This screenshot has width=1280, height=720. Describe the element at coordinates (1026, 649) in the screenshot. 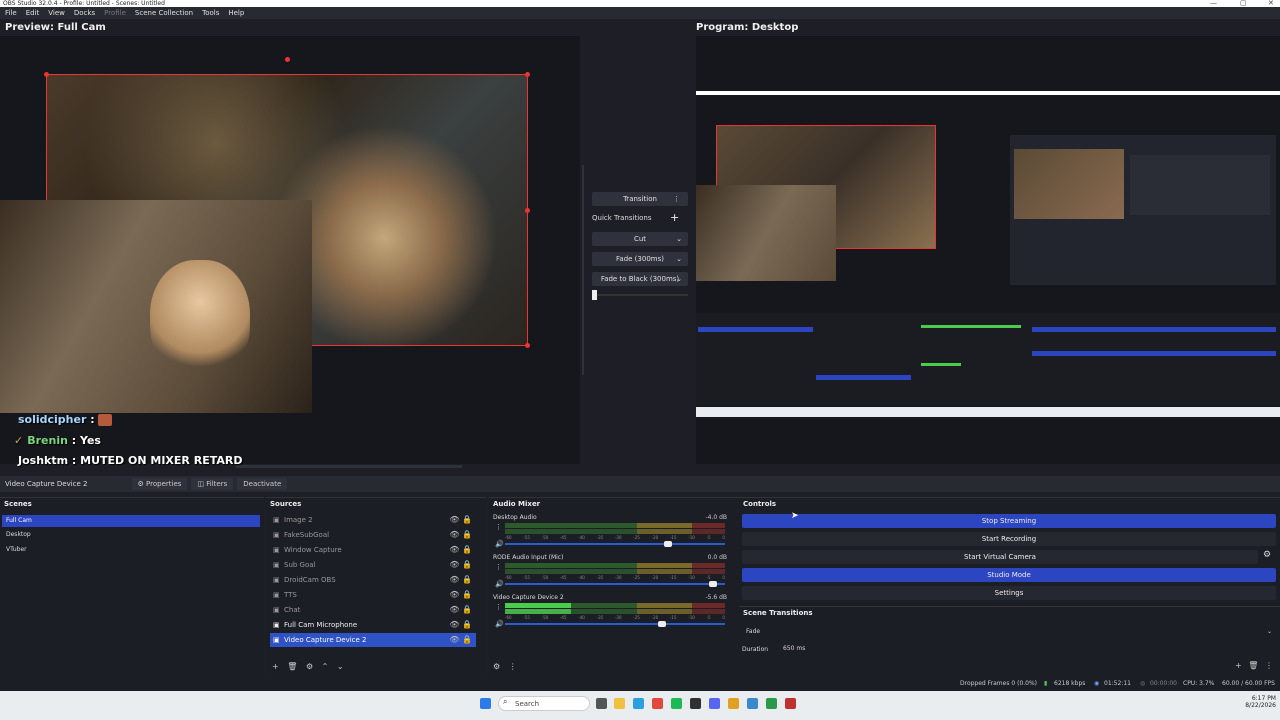

I see `duration-input: 650 ms` at that location.